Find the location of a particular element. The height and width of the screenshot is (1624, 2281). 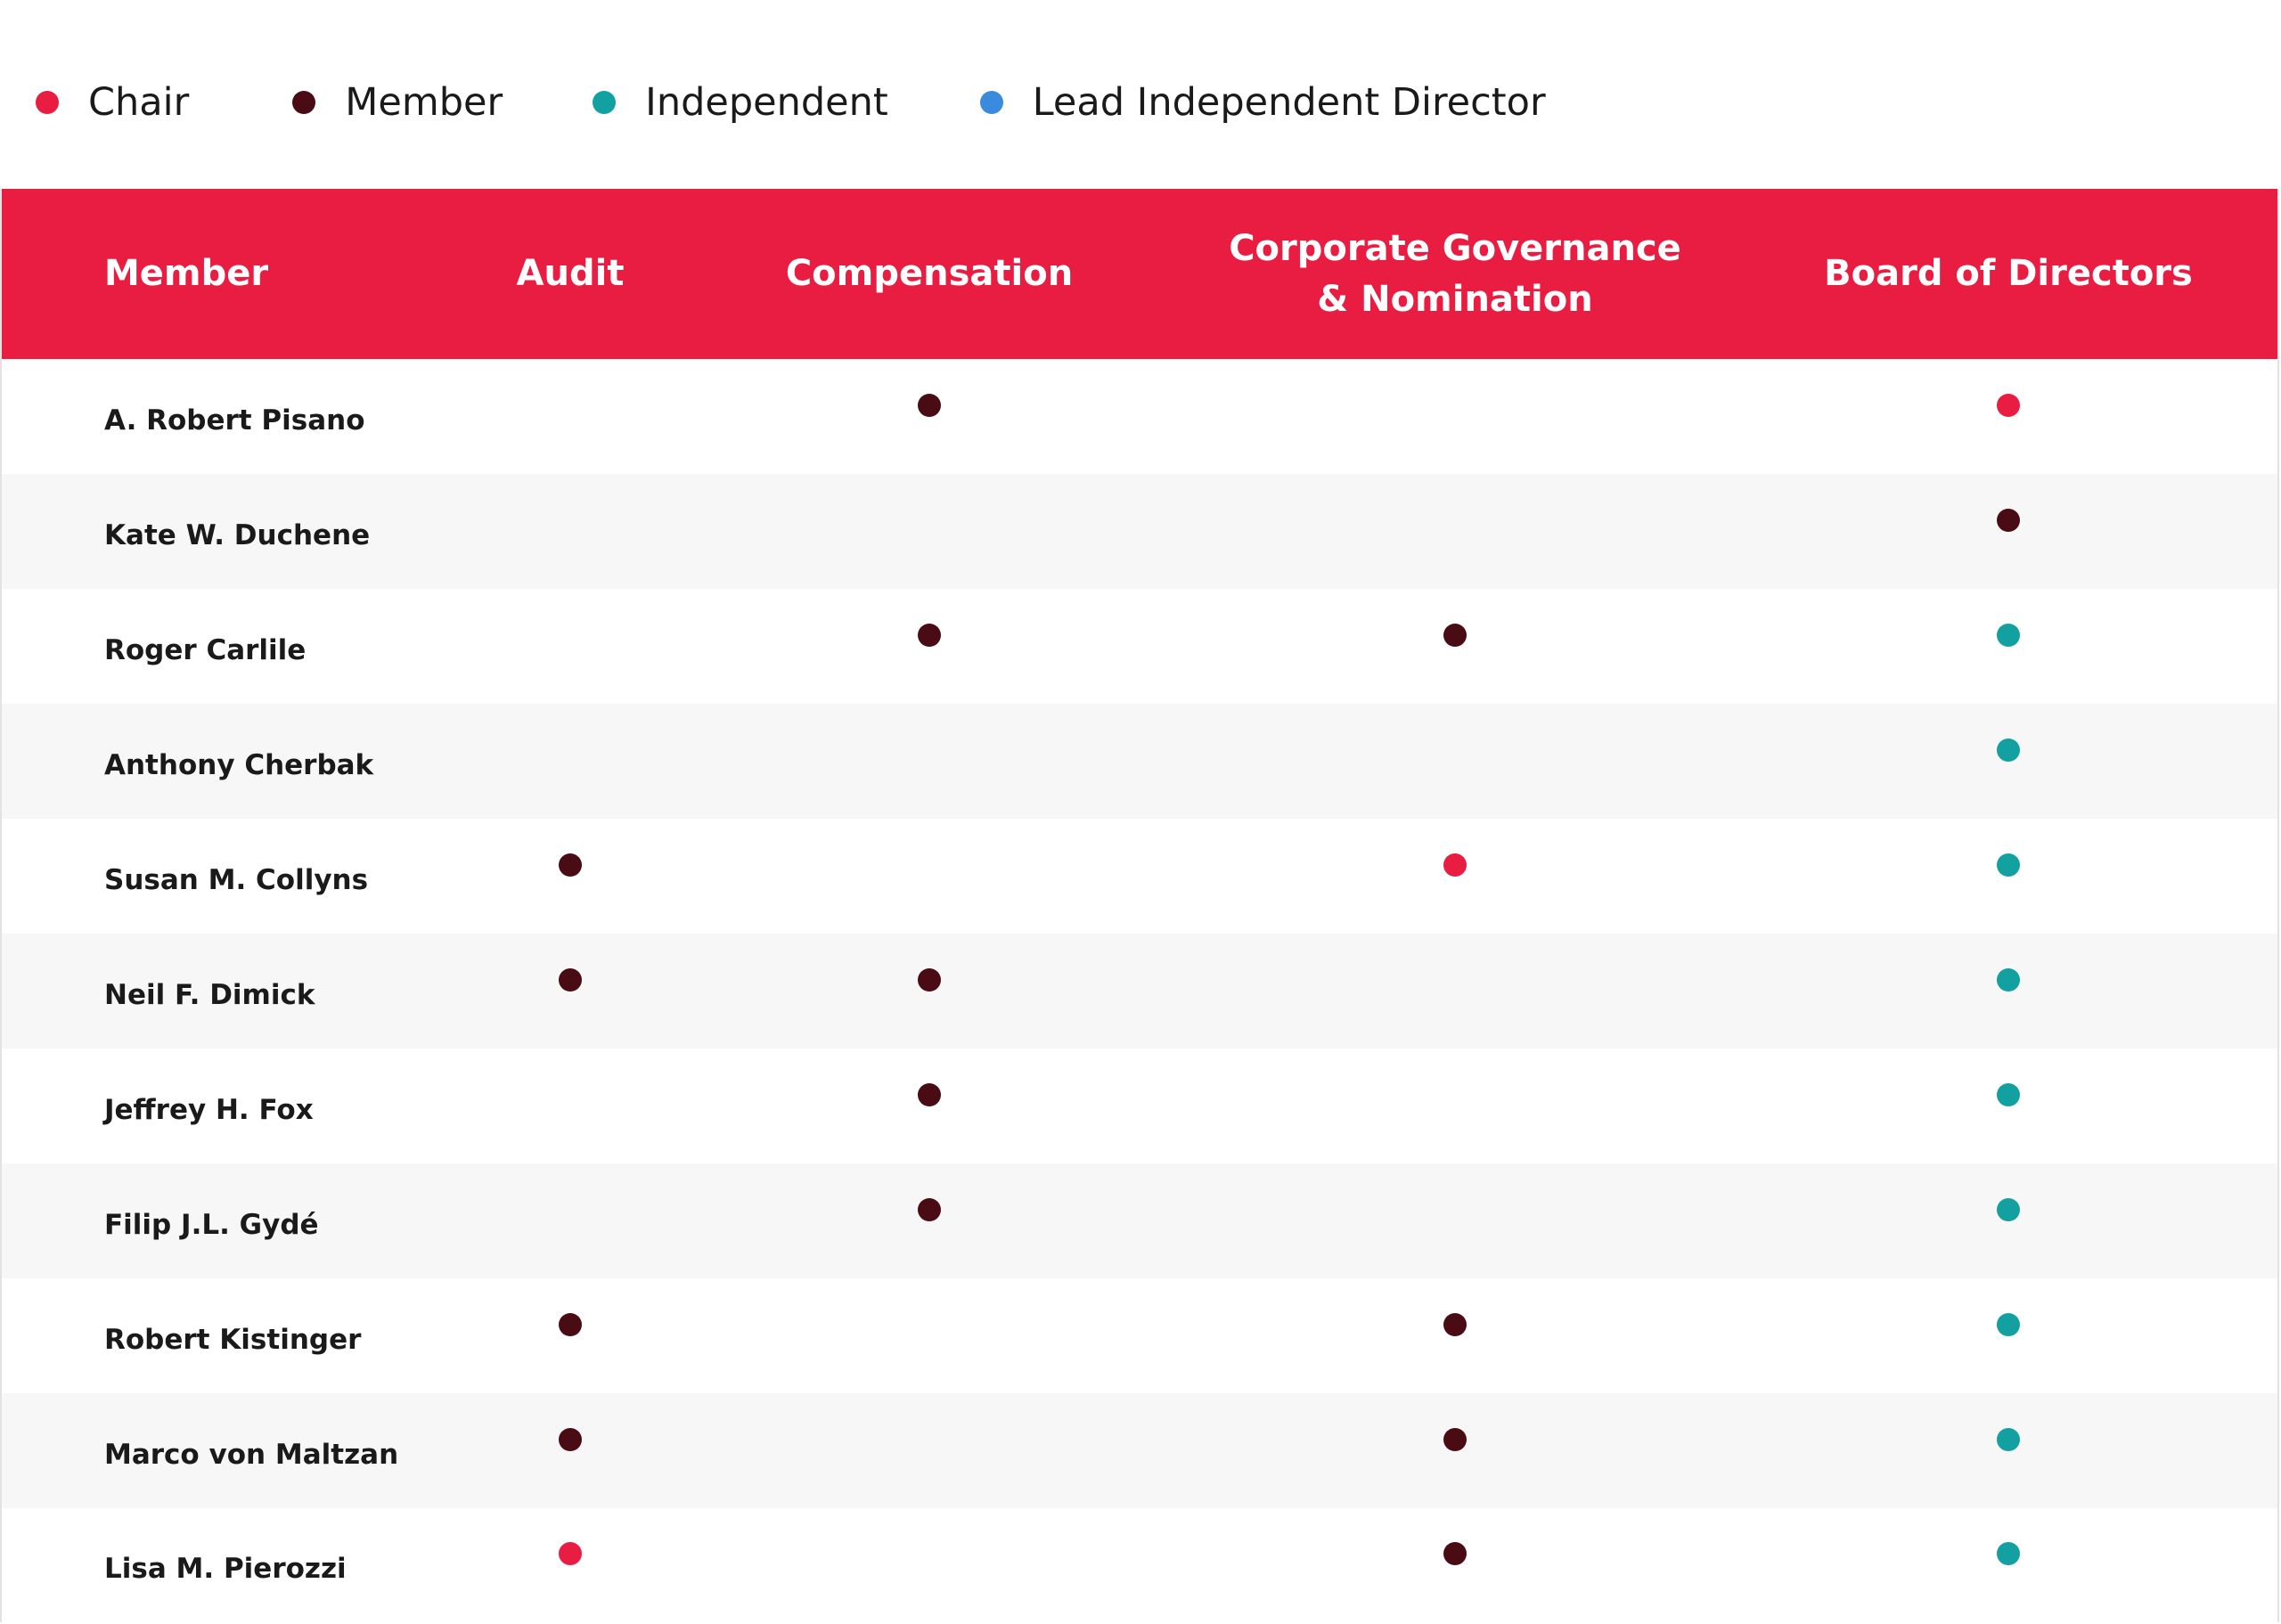

legend-item-independent: Independent is located at coordinates (740, 102).